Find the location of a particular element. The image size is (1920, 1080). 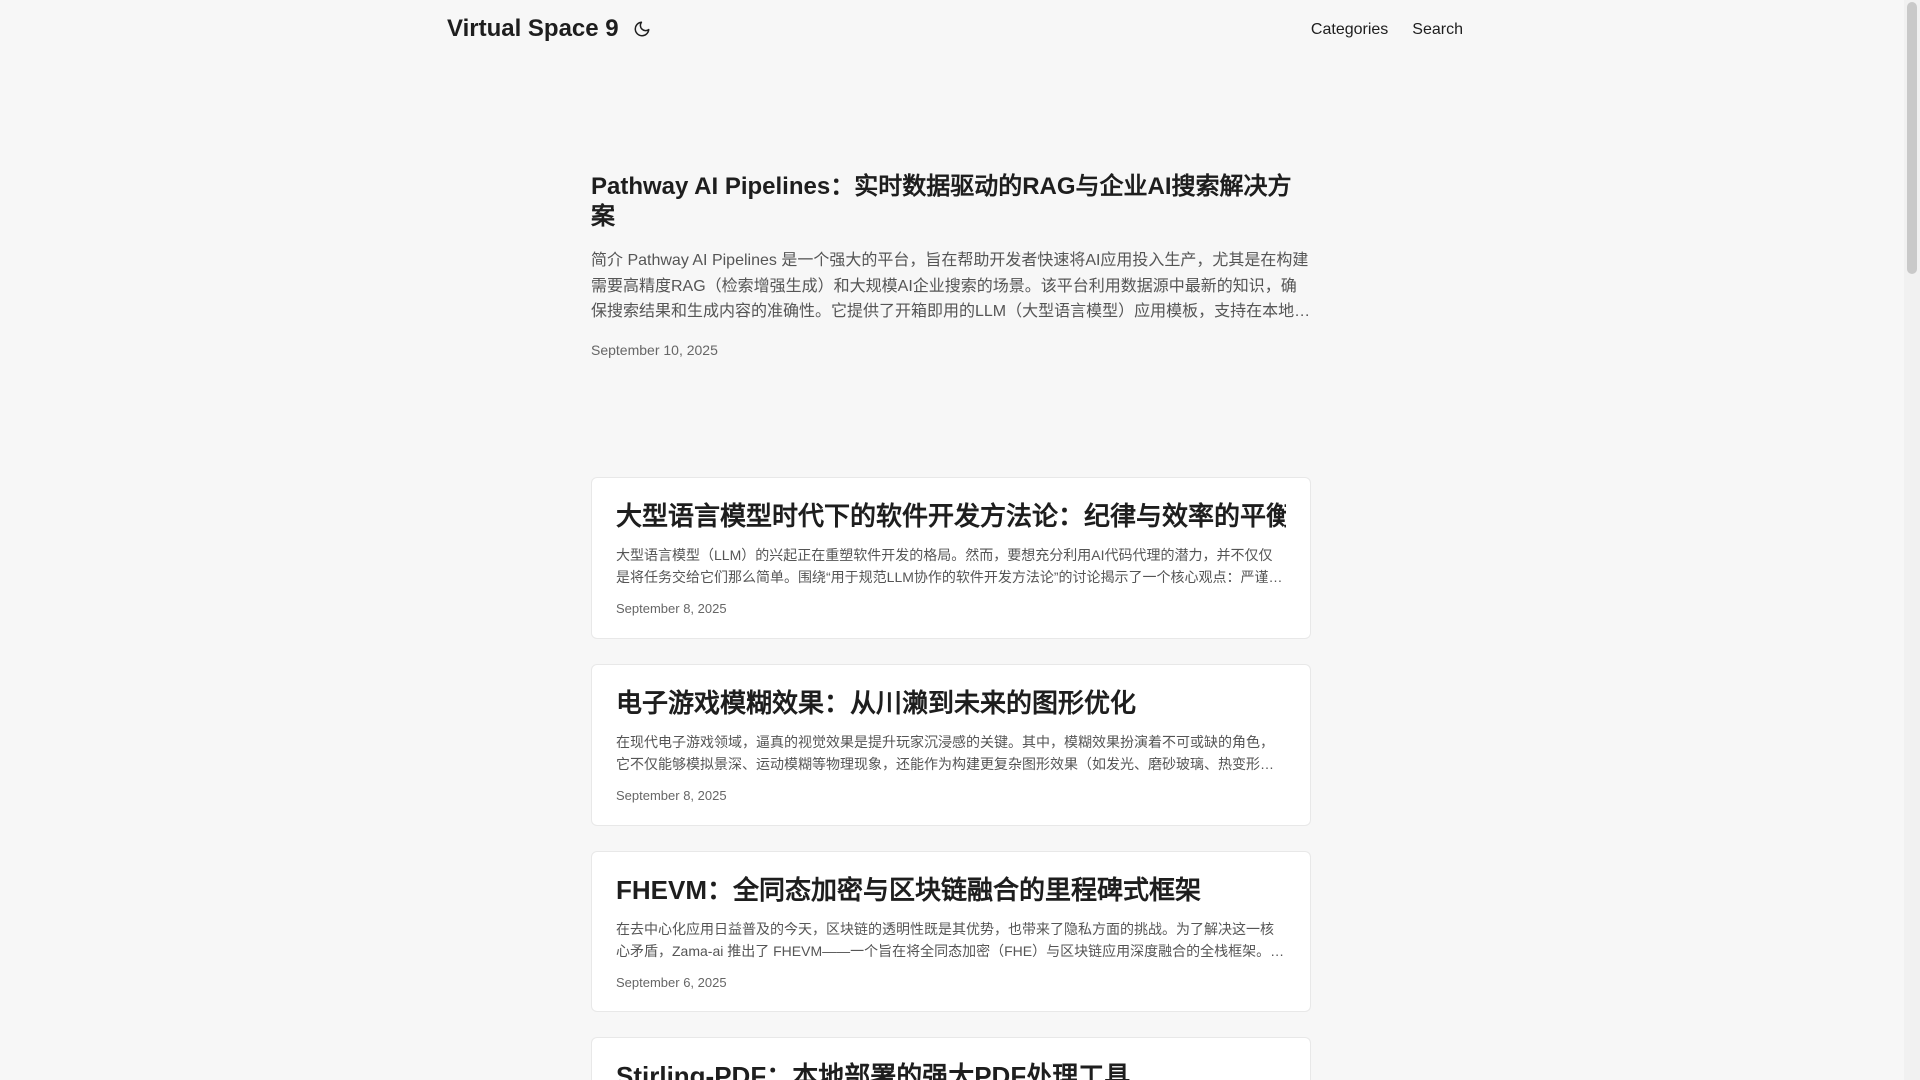

post-card-title: FHEVM：全同态加密与区块链融合的里程碑式框架 is located at coordinates (951, 890).